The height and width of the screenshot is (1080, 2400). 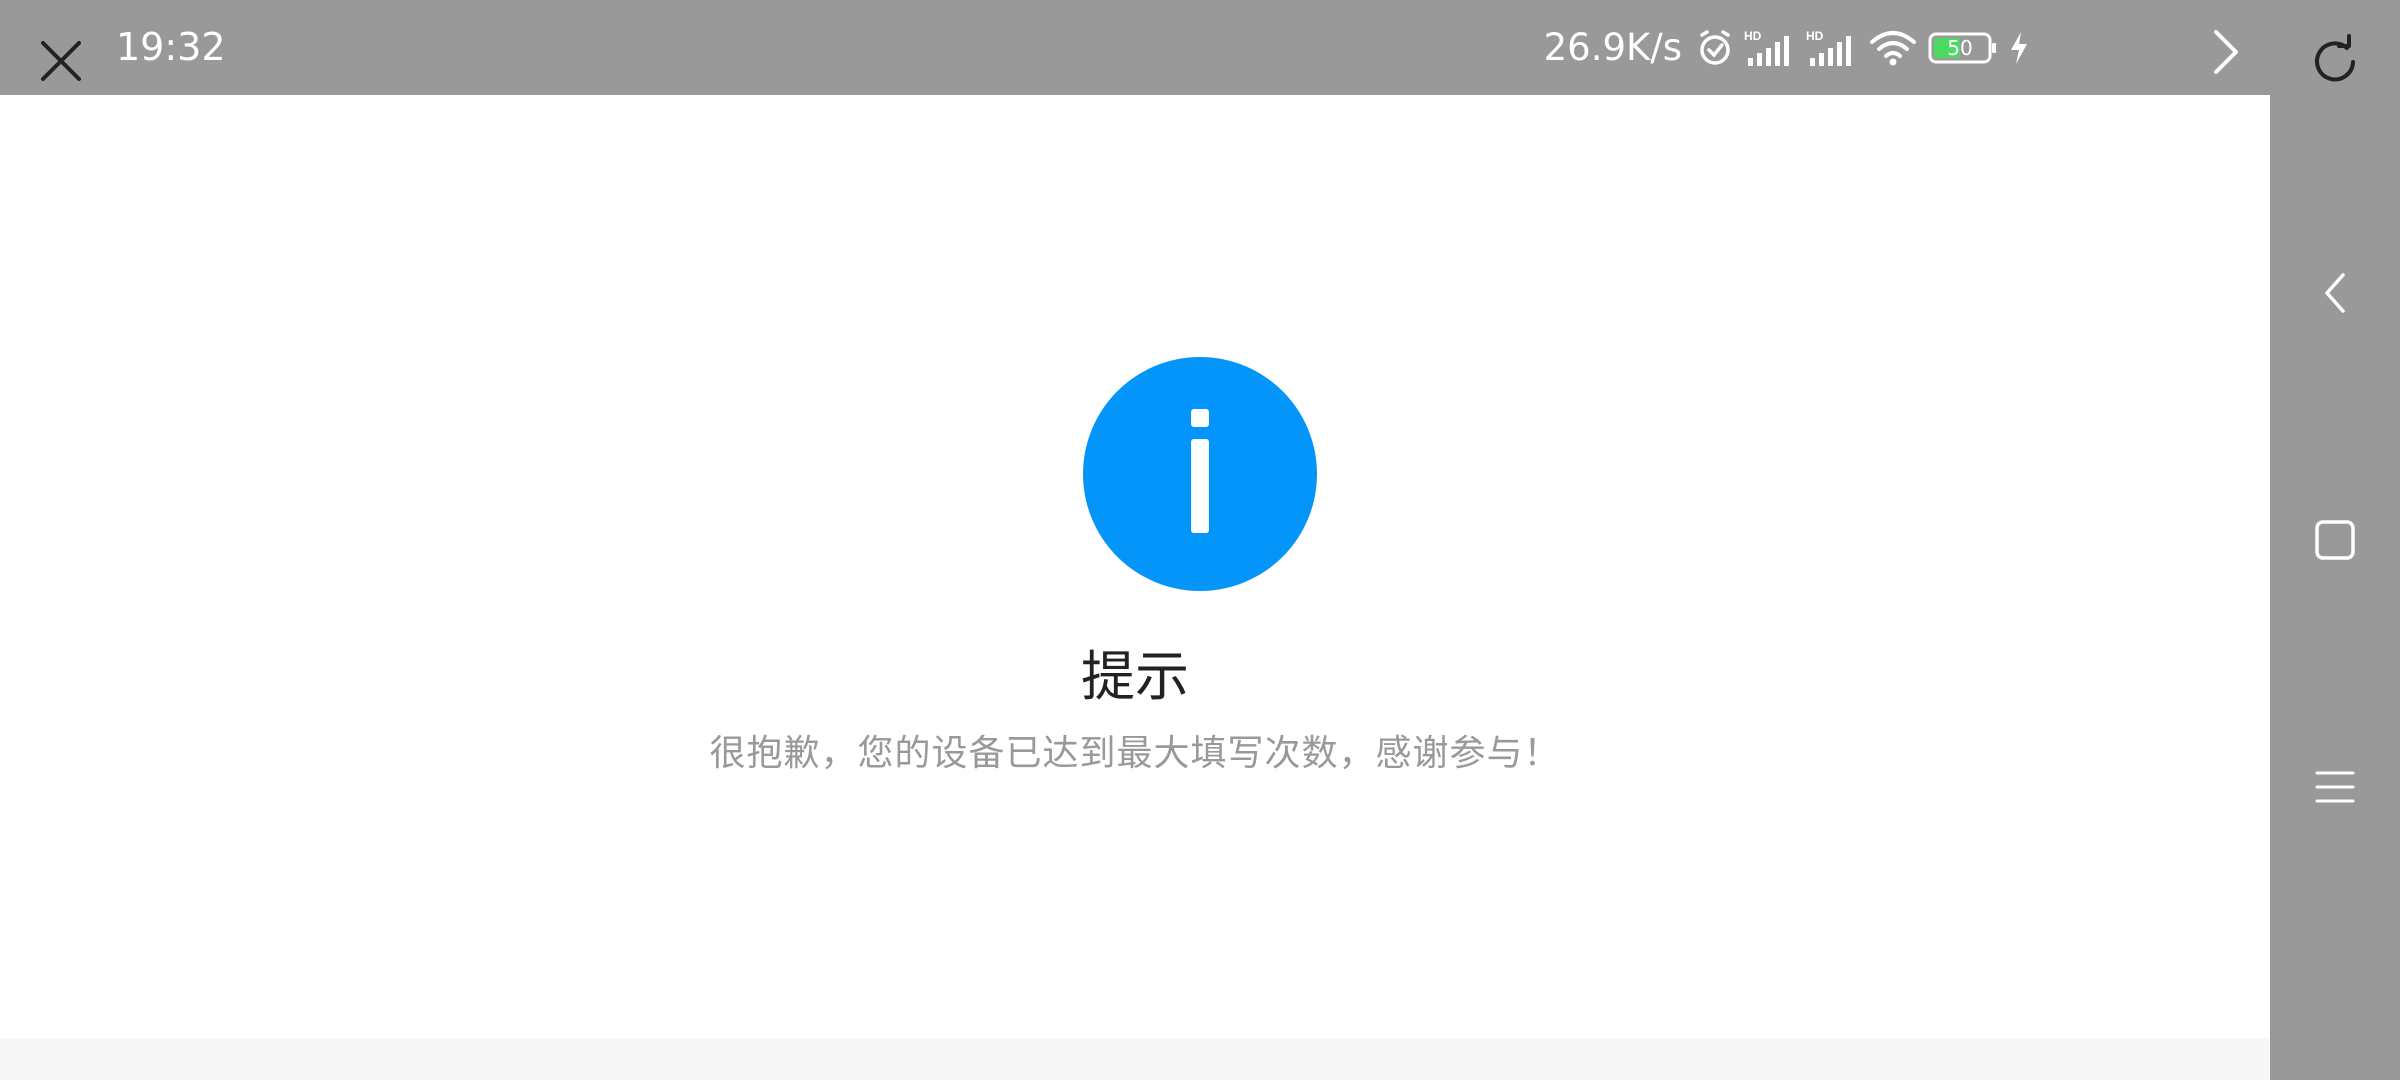 I want to click on tip-title: 提示, so click(x=1135, y=676).